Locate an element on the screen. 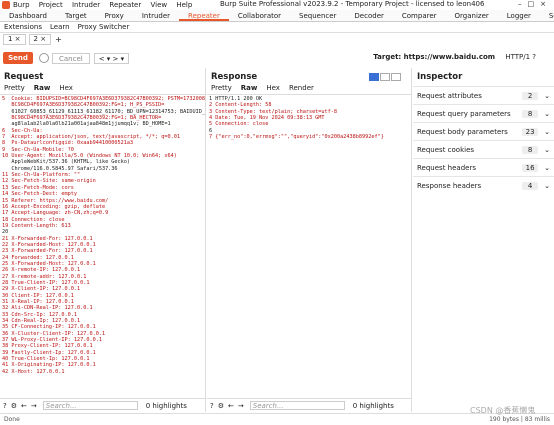  inspector-row: Response headers 4 ⌄ is located at coordinates (483, 185).